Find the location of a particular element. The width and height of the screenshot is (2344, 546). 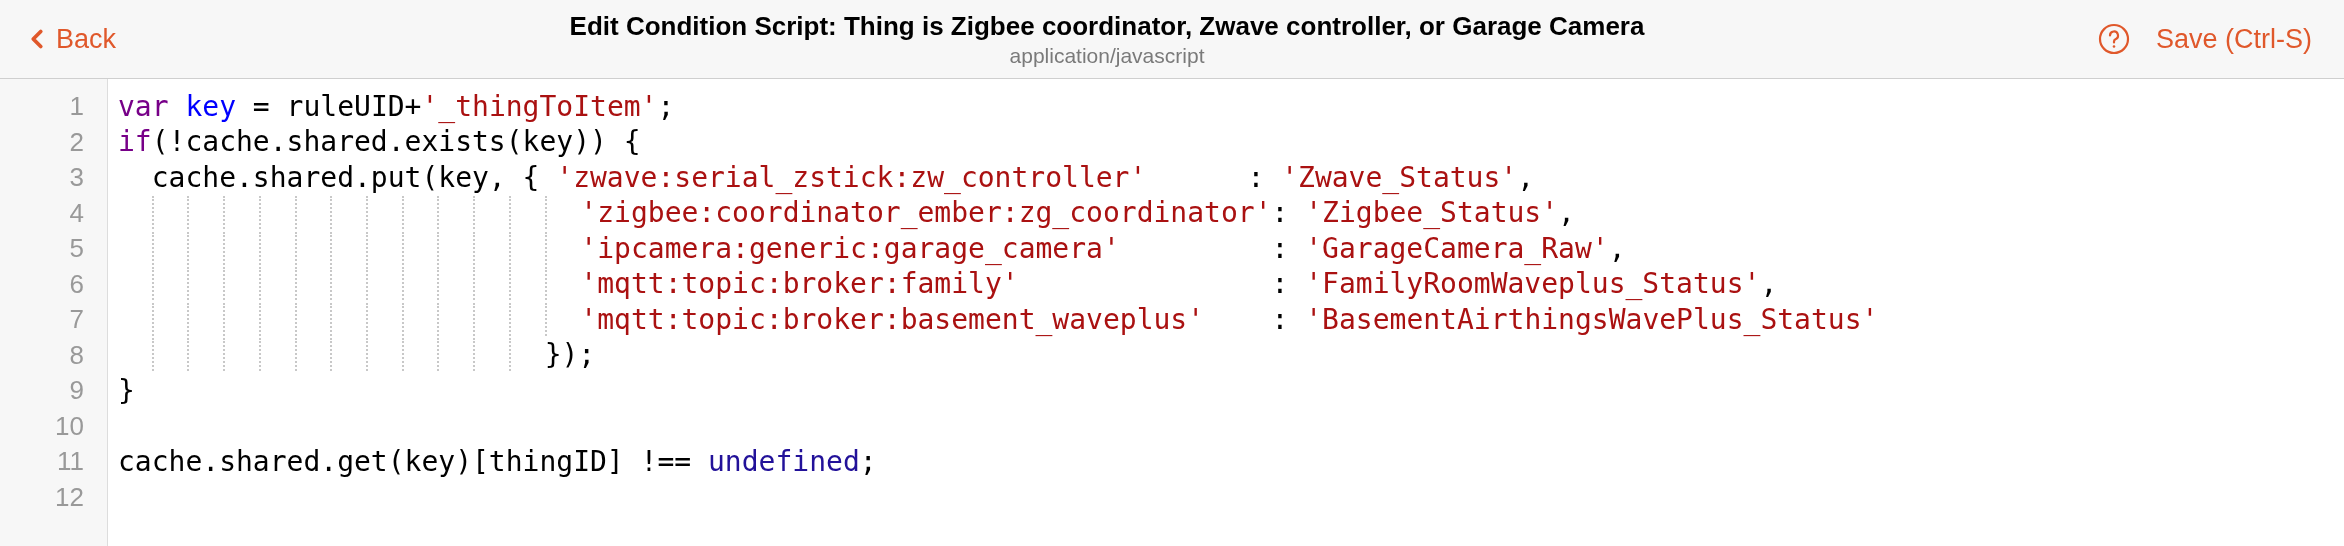

page-title: Edit Condition Script: Thing is Zigbee coordinator, Zwave controller, or Garage Camera is located at coordinates (1107, 26).